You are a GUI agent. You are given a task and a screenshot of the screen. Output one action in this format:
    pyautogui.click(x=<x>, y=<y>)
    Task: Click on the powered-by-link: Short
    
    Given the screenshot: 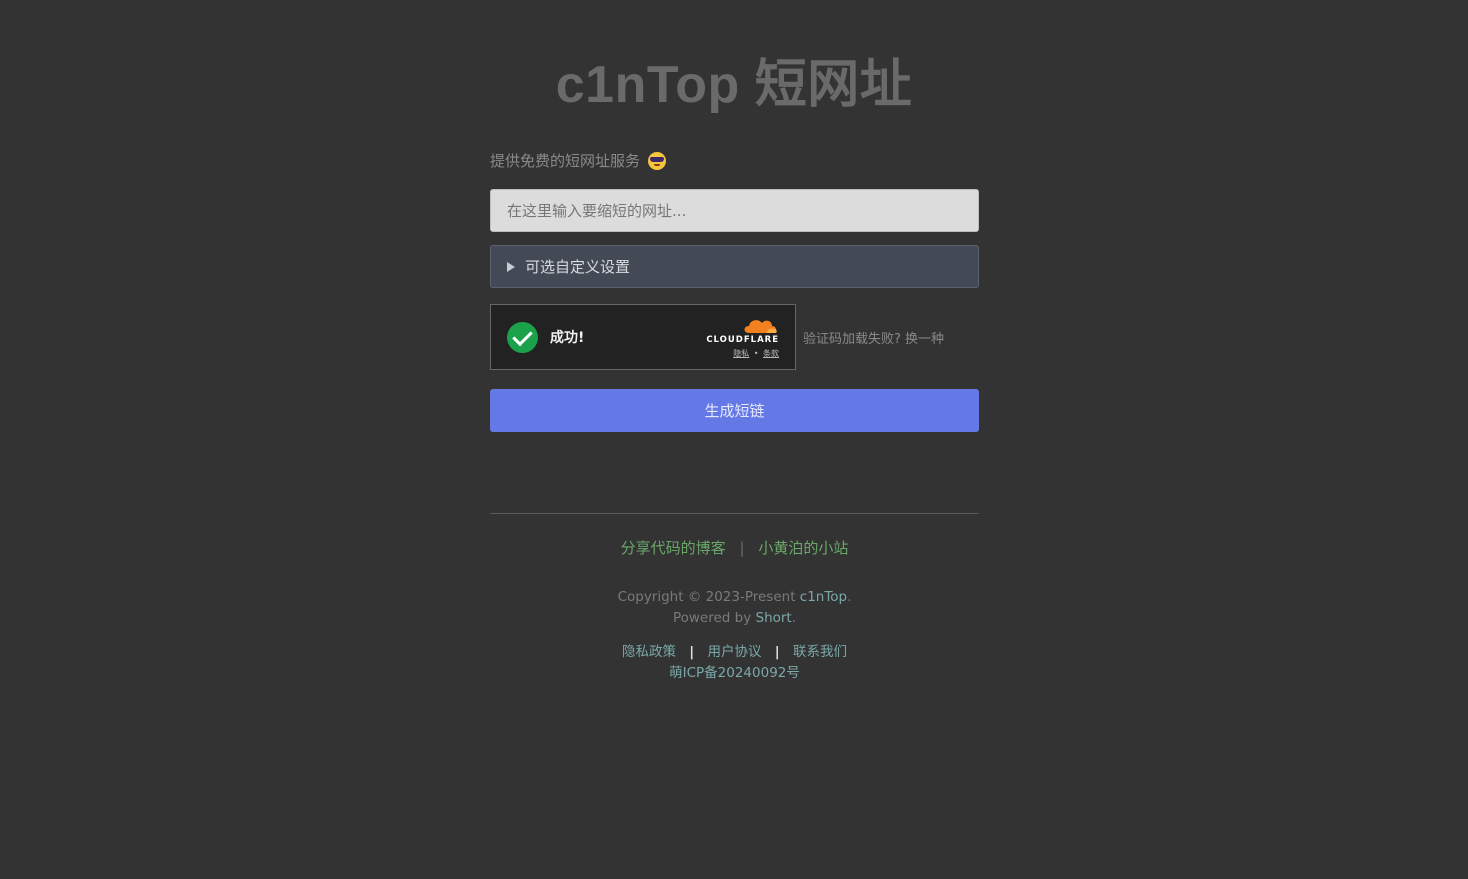 What is the action you would take?
    pyautogui.click(x=774, y=618)
    